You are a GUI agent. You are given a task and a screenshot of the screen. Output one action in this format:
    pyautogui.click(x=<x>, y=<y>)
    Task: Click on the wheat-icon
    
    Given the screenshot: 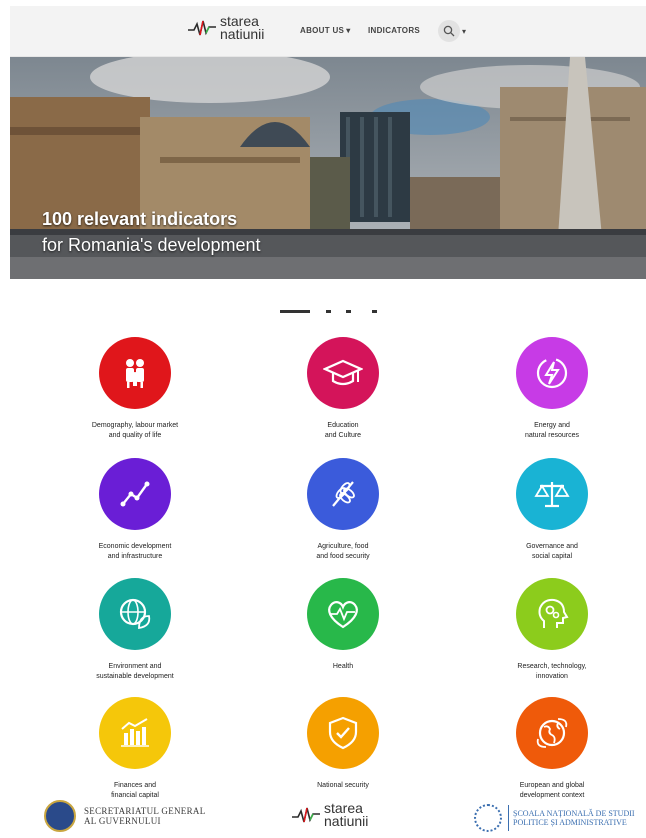 What is the action you would take?
    pyautogui.click(x=343, y=494)
    